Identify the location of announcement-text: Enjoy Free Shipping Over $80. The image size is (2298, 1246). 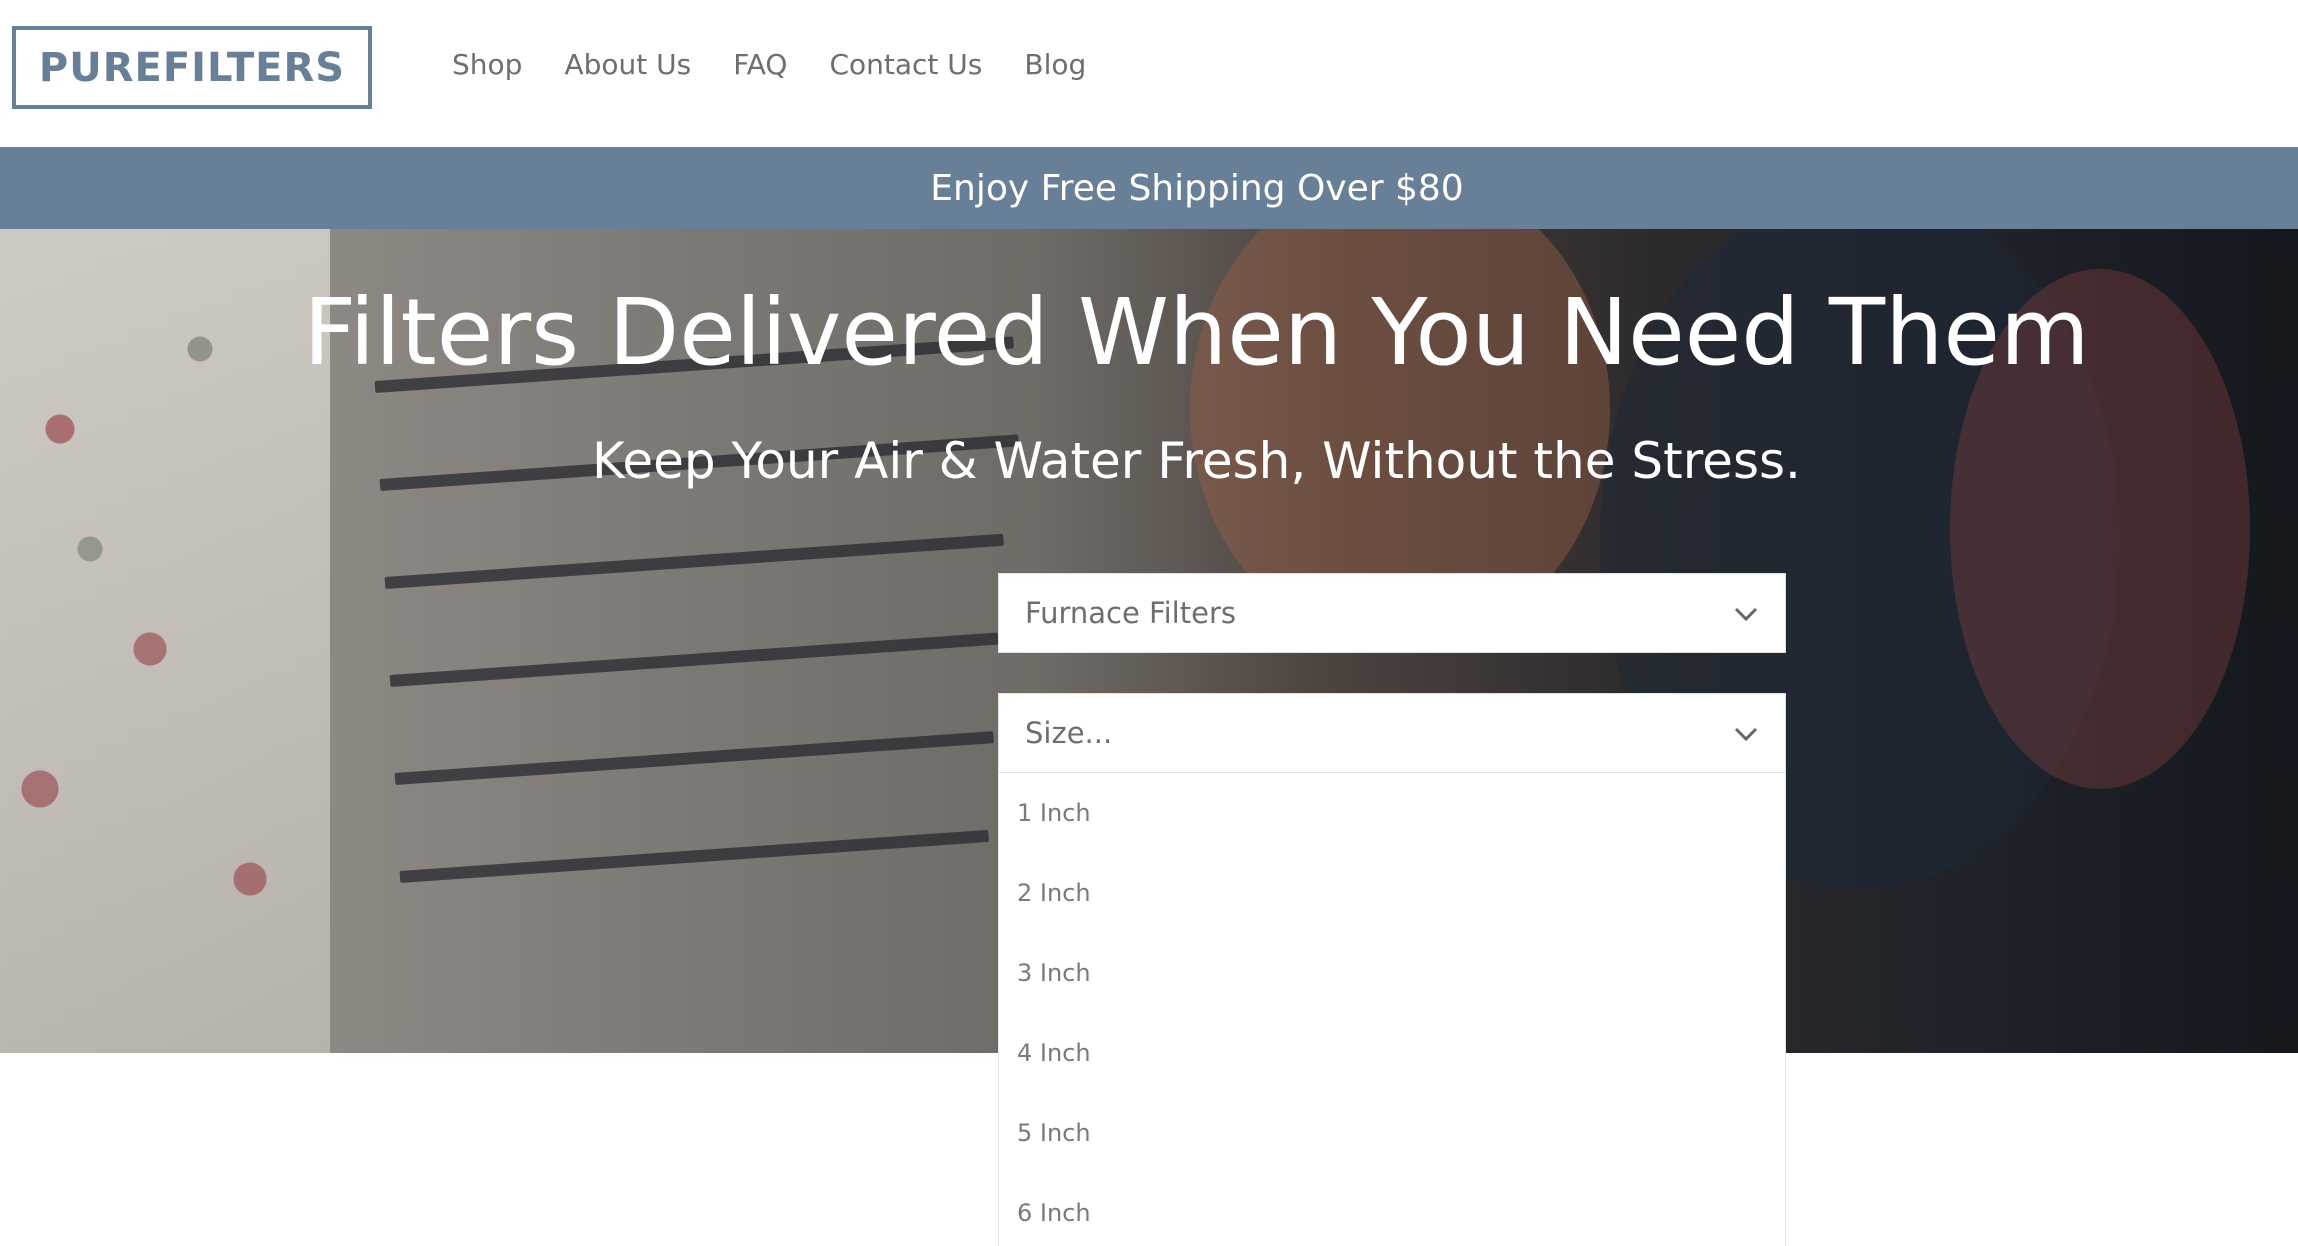
(1197, 188).